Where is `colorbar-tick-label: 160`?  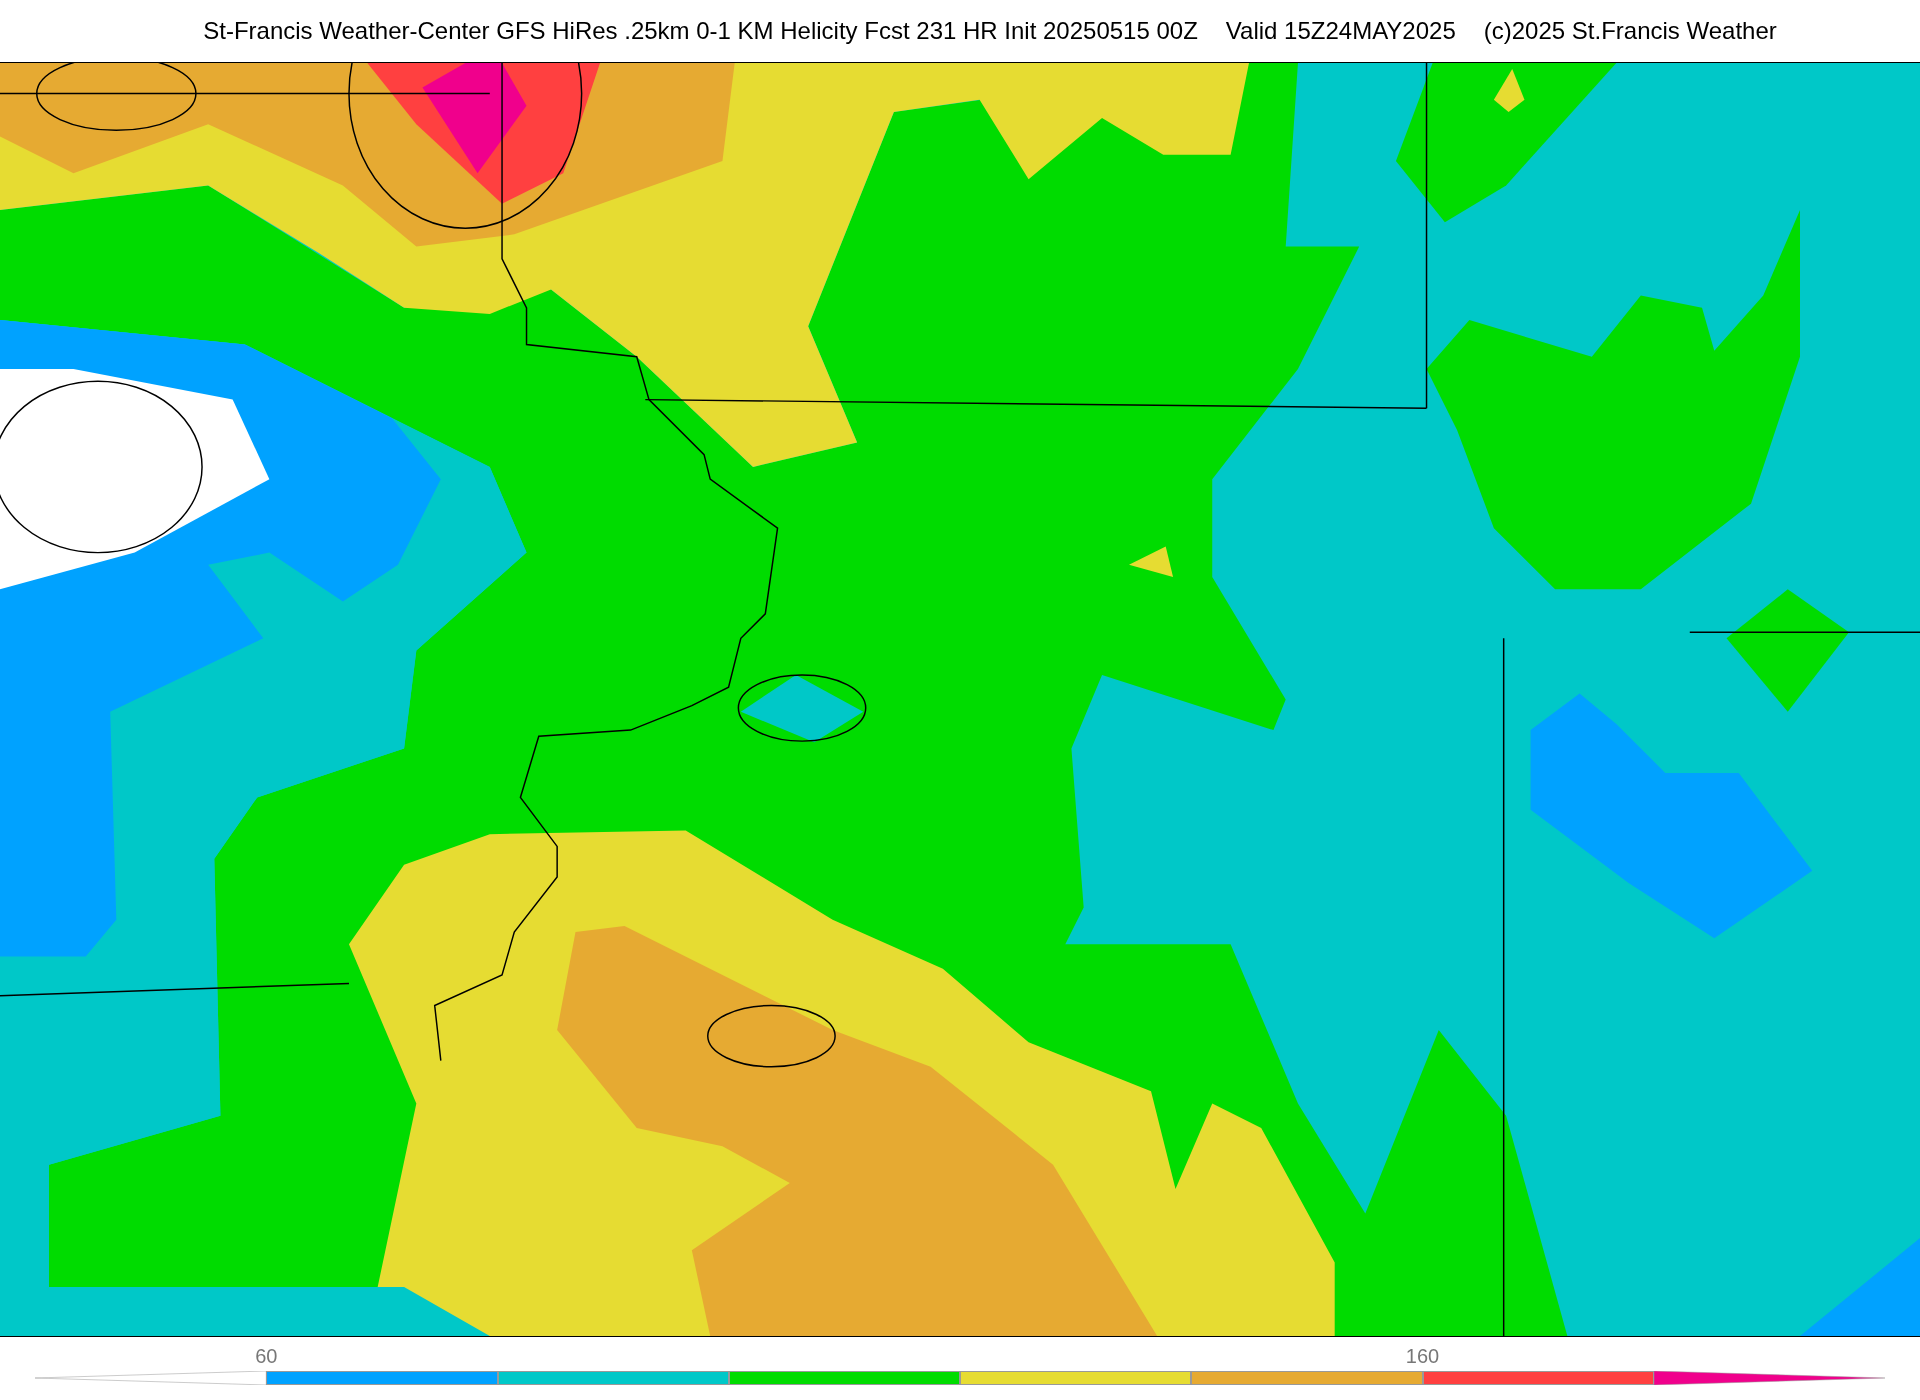 colorbar-tick-label: 160 is located at coordinates (1422, 1356).